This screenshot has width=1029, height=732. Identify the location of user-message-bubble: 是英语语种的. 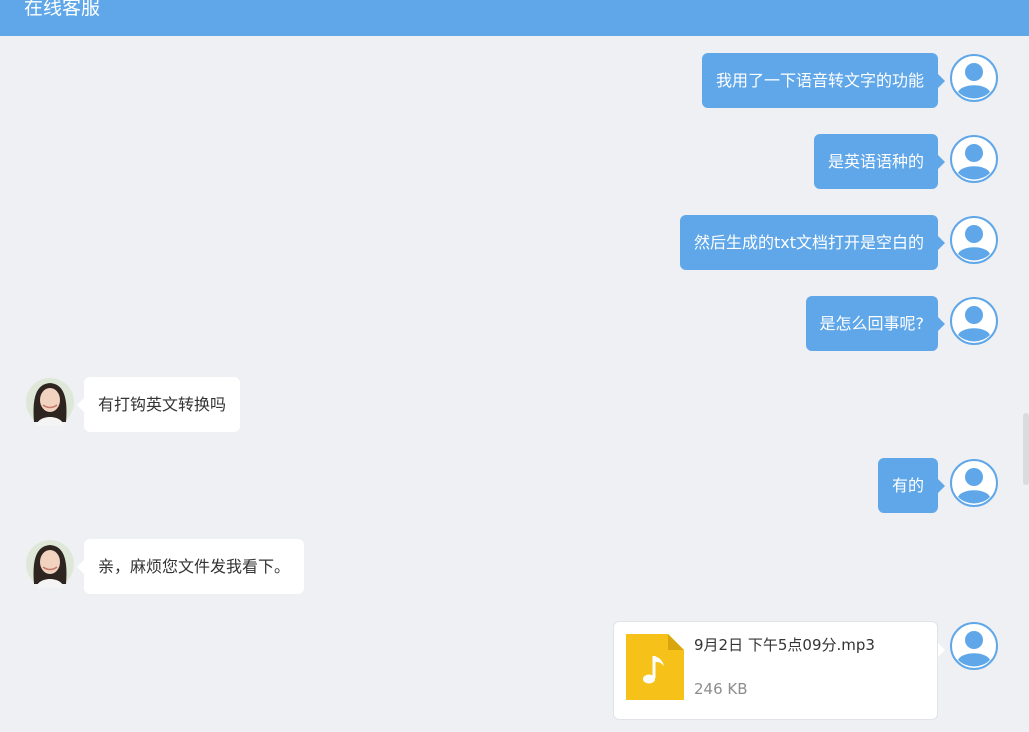
(879, 161).